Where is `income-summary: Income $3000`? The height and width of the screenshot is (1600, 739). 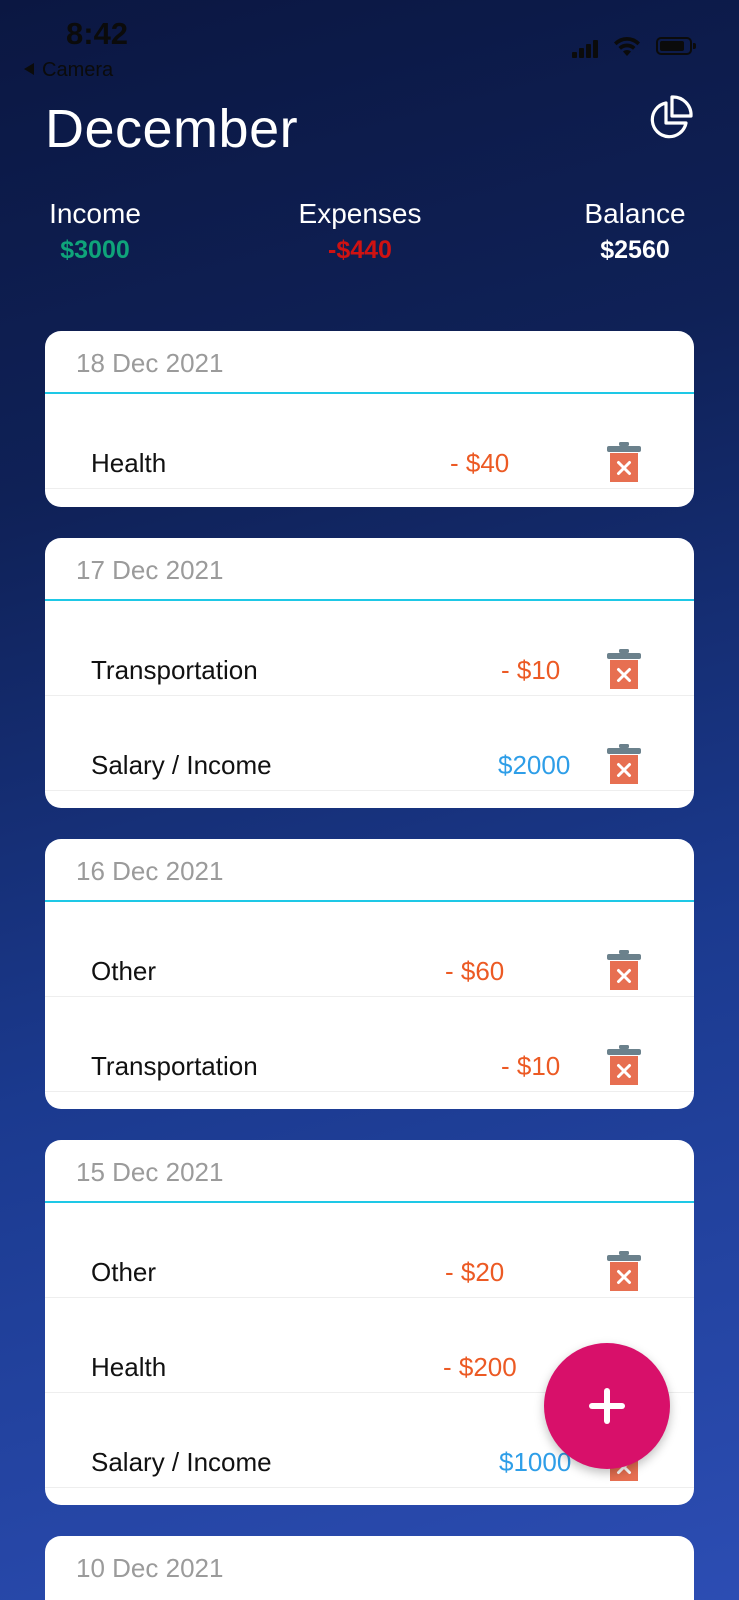
income-summary: Income $3000 is located at coordinates (95, 231).